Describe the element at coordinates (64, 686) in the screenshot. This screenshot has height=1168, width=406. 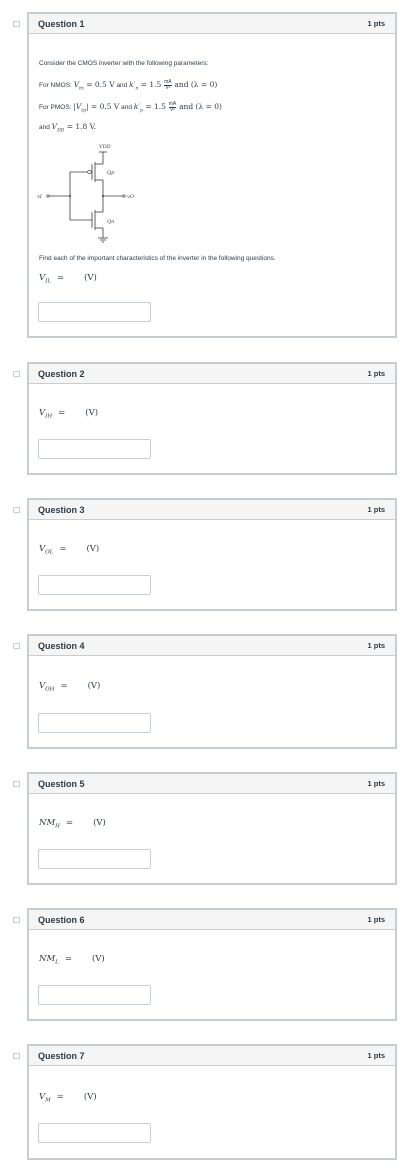
I see `question-4-equals: =` at that location.